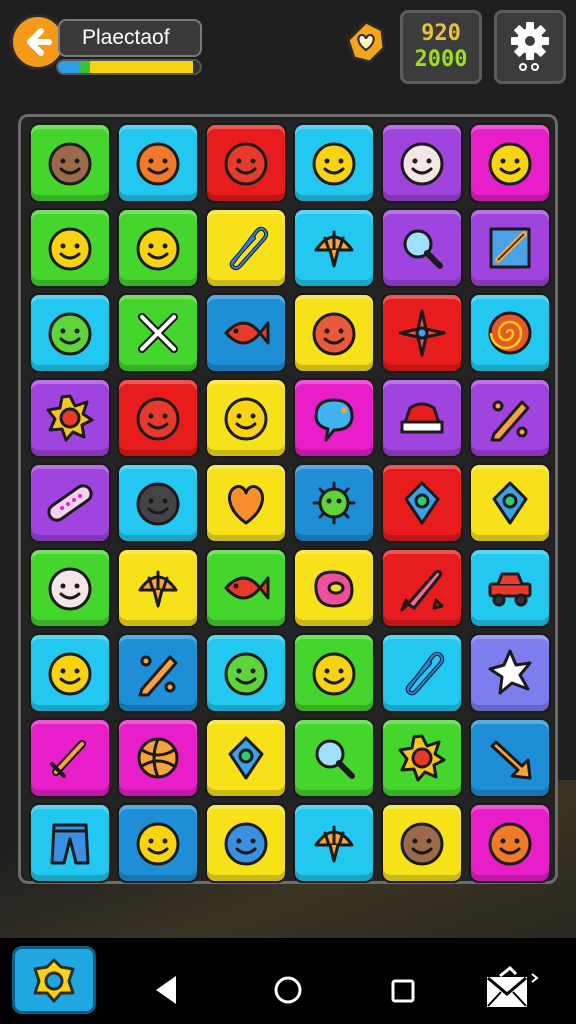 Image resolution: width=576 pixels, height=1024 pixels. What do you see at coordinates (514, 988) in the screenshot?
I see `mail-icon` at bounding box center [514, 988].